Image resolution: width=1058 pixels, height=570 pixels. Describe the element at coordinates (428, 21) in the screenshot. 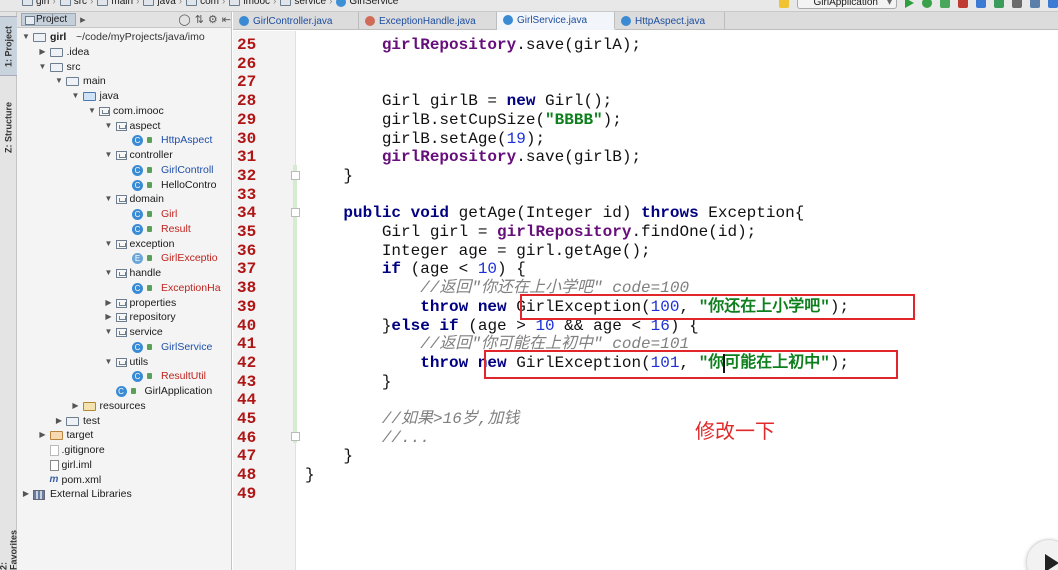

I see `tab-exceptionhandle: ExceptionHandle.java` at that location.